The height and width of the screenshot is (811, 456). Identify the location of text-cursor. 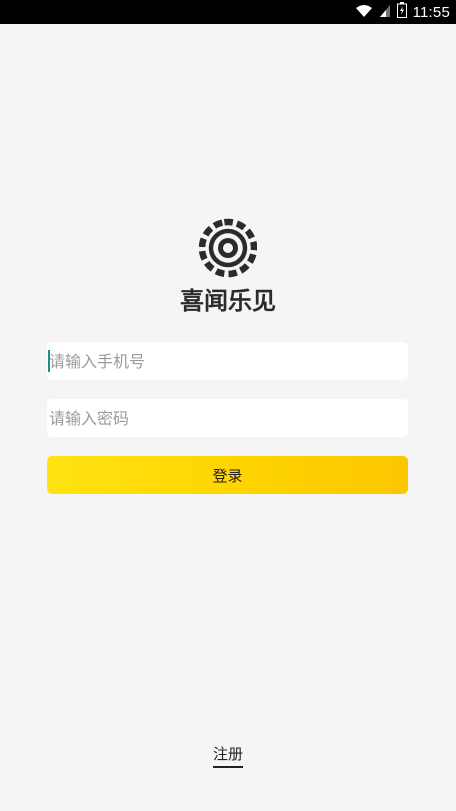
(49, 361).